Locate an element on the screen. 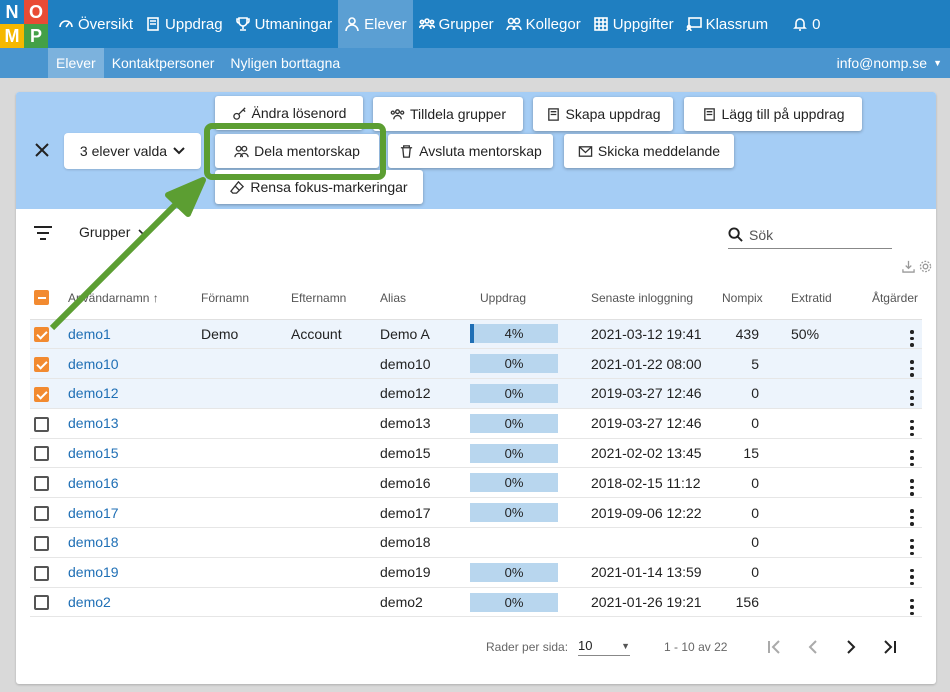  table-row: demo10 demo10 0% 2021-01-22 08:00 5 is located at coordinates (476, 364).